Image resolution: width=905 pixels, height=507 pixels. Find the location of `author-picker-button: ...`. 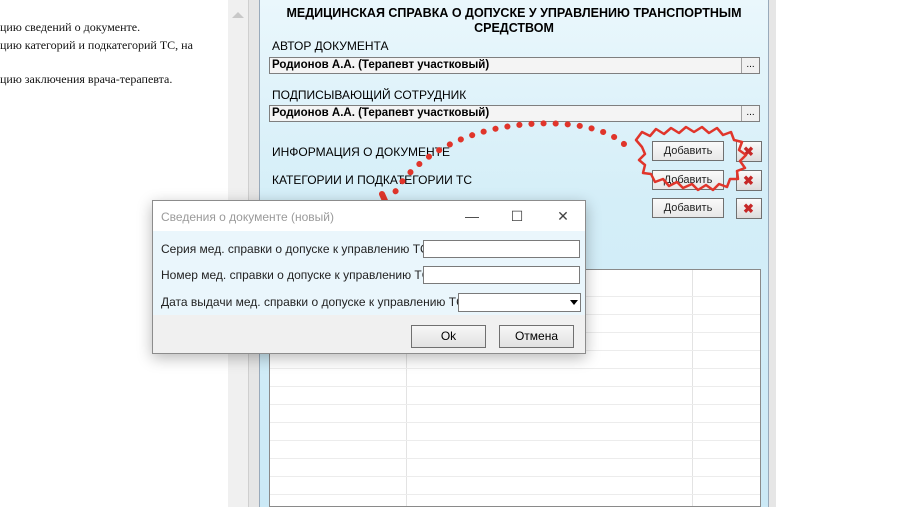

author-picker-button: ... is located at coordinates (750, 65).